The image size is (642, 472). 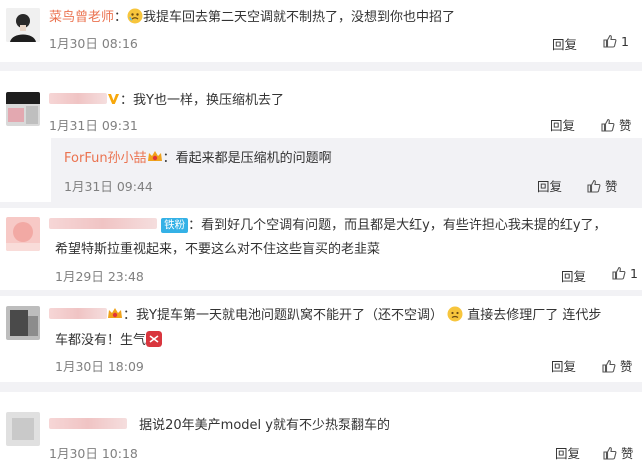 What do you see at coordinates (93, 43) in the screenshot?
I see `comment-timestamp: 1月30日 08:16` at bounding box center [93, 43].